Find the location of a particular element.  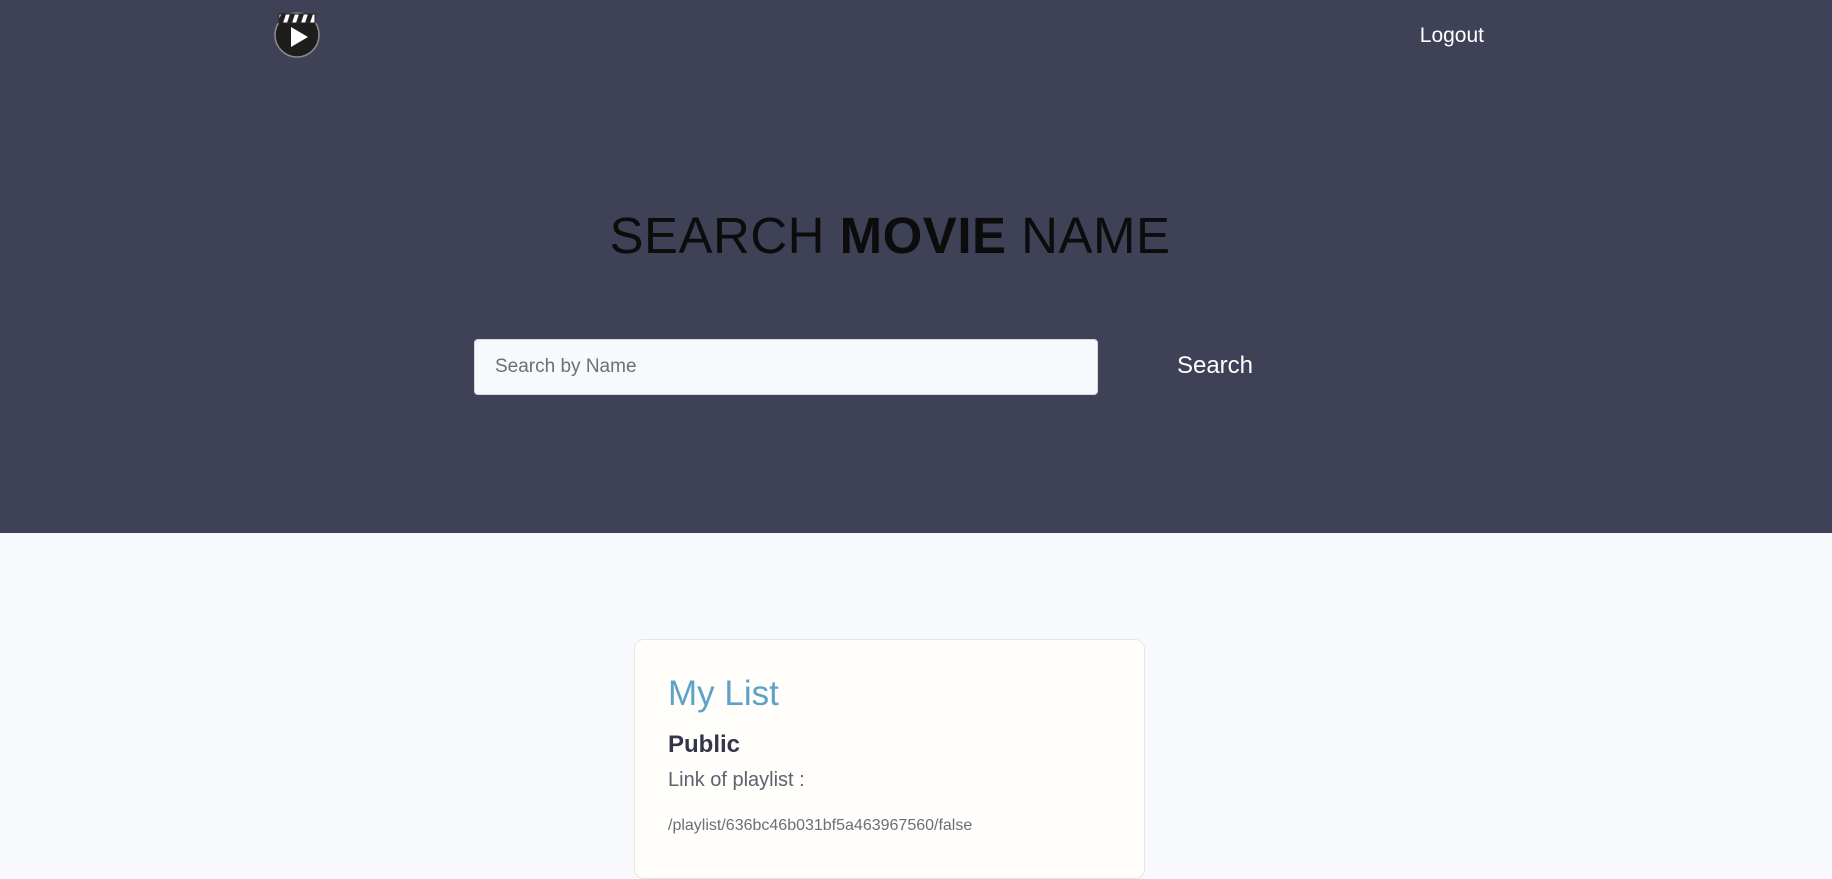

playlist-link-label: Link of playlist : is located at coordinates (736, 780).